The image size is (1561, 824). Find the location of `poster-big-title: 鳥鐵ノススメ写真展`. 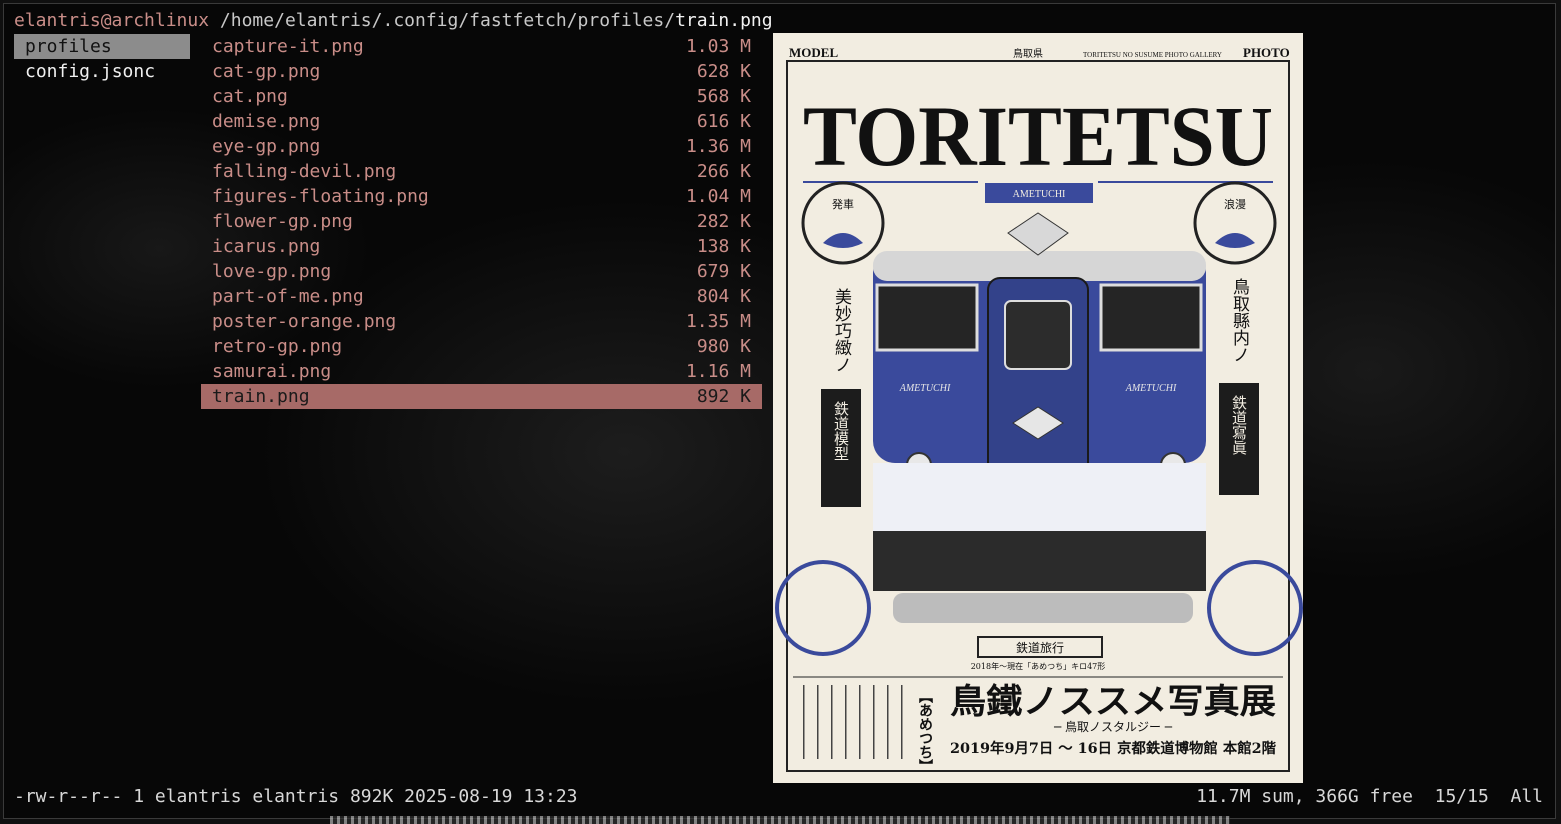

poster-big-title: 鳥鐵ノススメ写真展 is located at coordinates (1113, 702).